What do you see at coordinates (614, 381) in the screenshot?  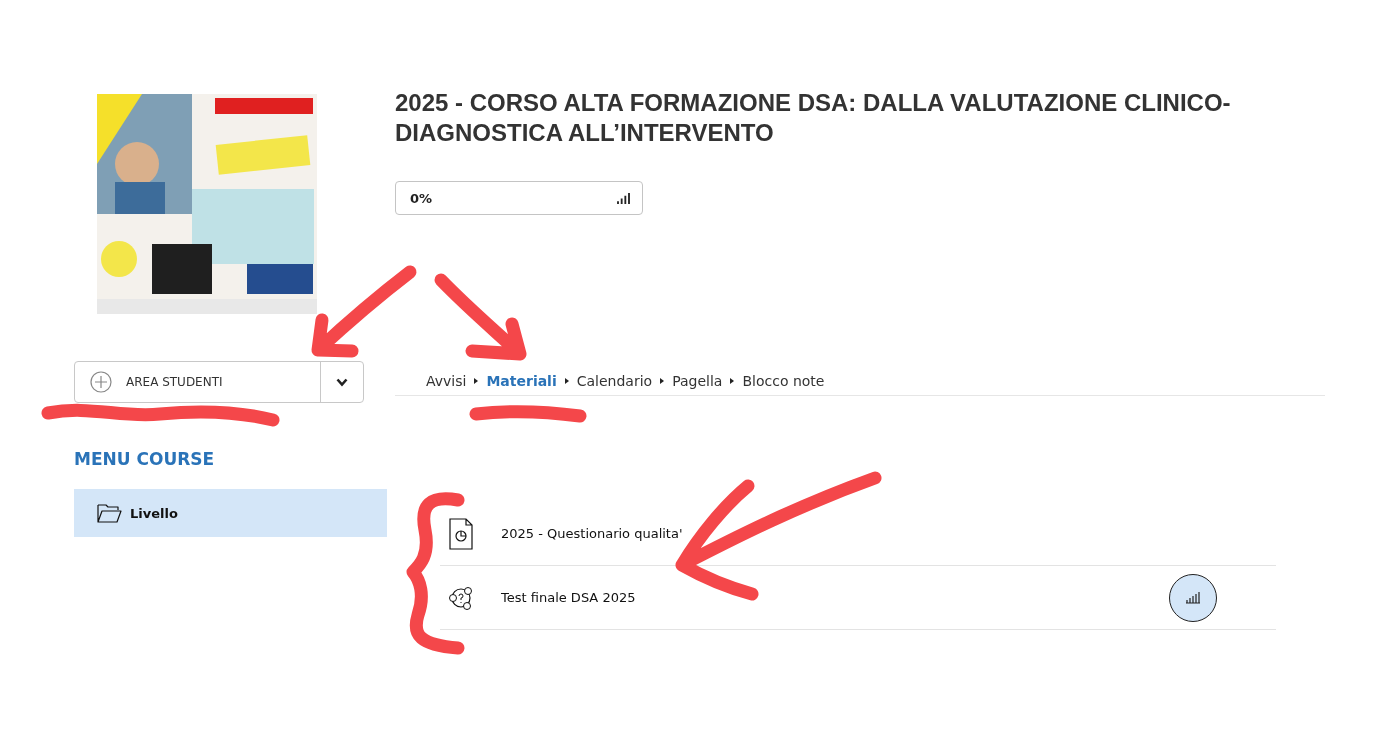 I see `tab: Calendario` at bounding box center [614, 381].